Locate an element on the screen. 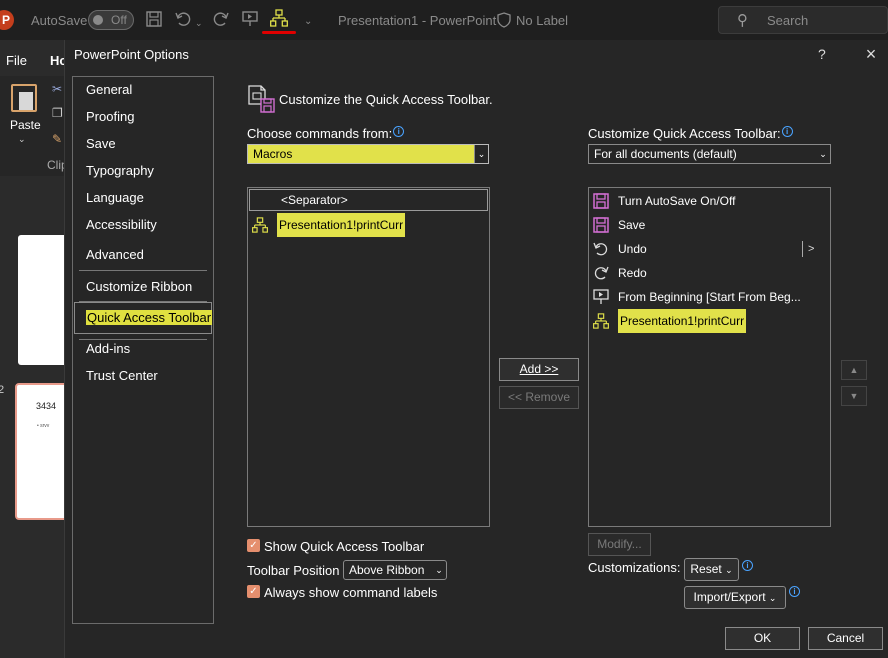 The width and height of the screenshot is (888, 658). reset-button: Reset ⌄ is located at coordinates (711, 569).